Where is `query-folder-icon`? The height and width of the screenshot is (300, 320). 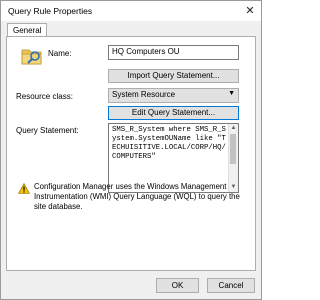
query-folder-icon is located at coordinates (31, 57).